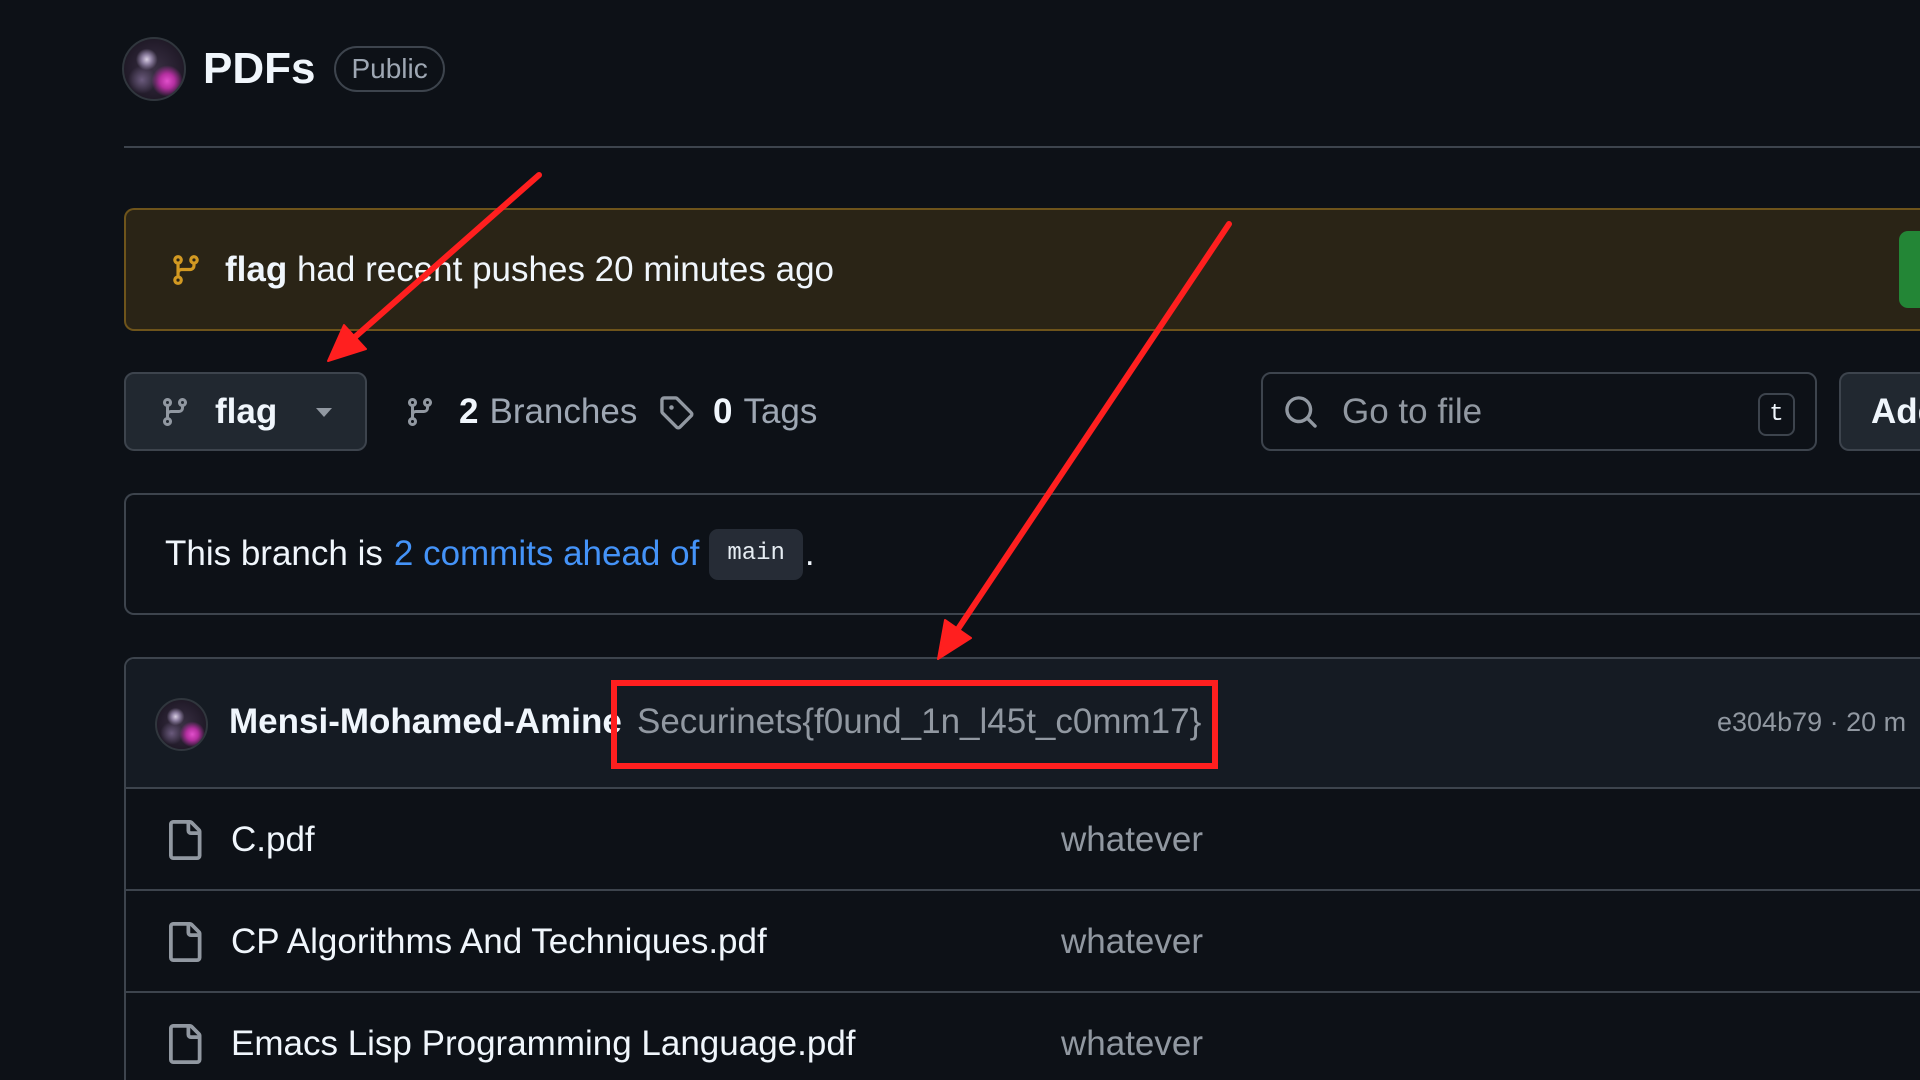  I want to click on file-row: C.pdf whatever, so click(1023, 840).